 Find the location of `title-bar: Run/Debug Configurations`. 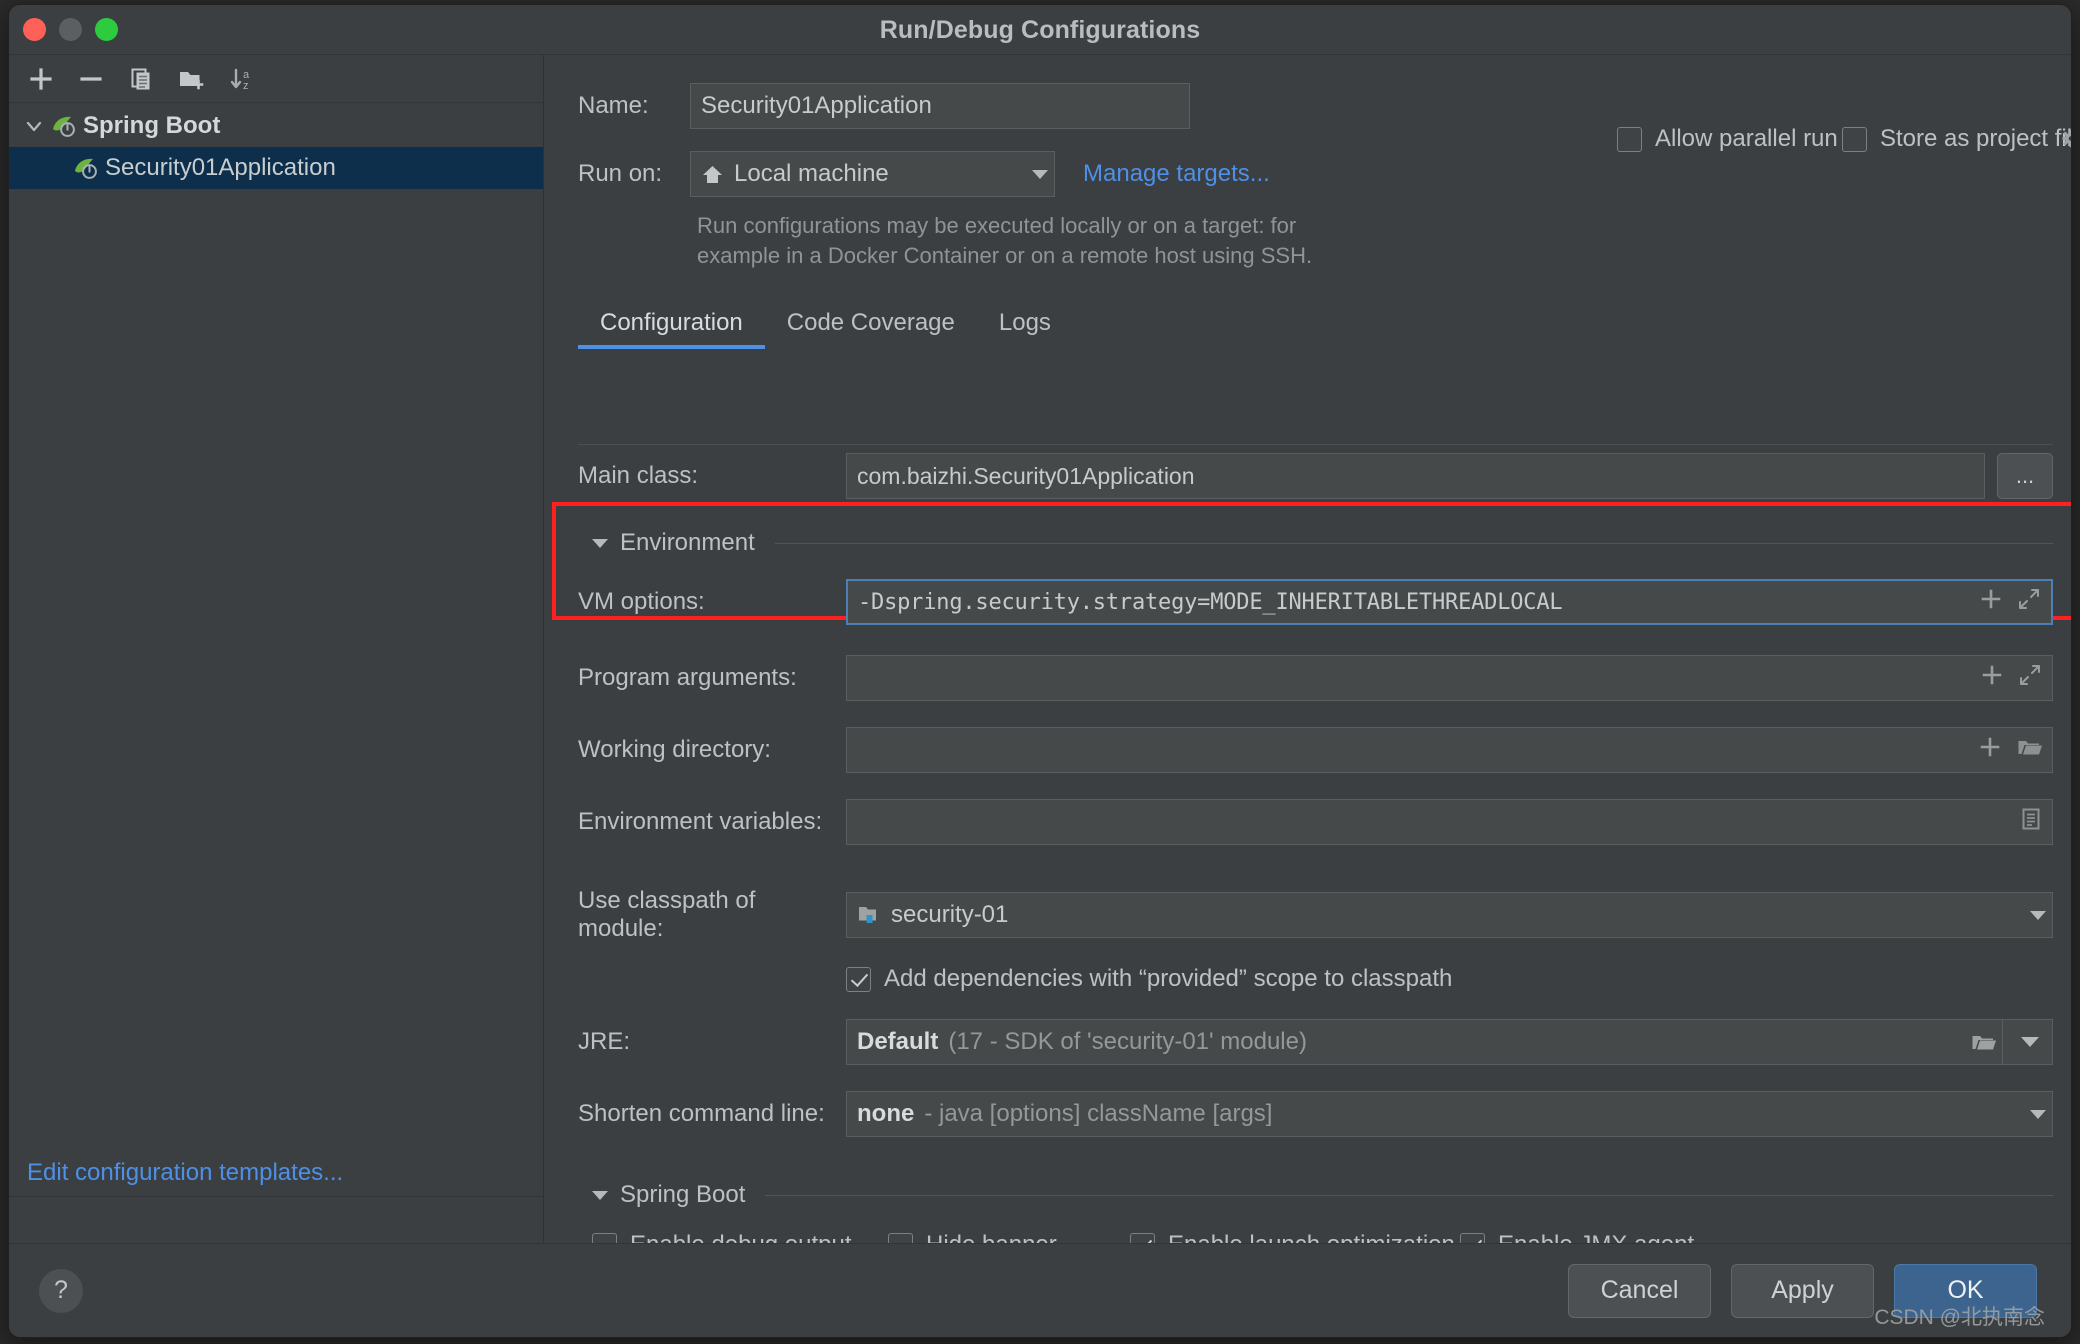

title-bar: Run/Debug Configurations is located at coordinates (1040, 30).